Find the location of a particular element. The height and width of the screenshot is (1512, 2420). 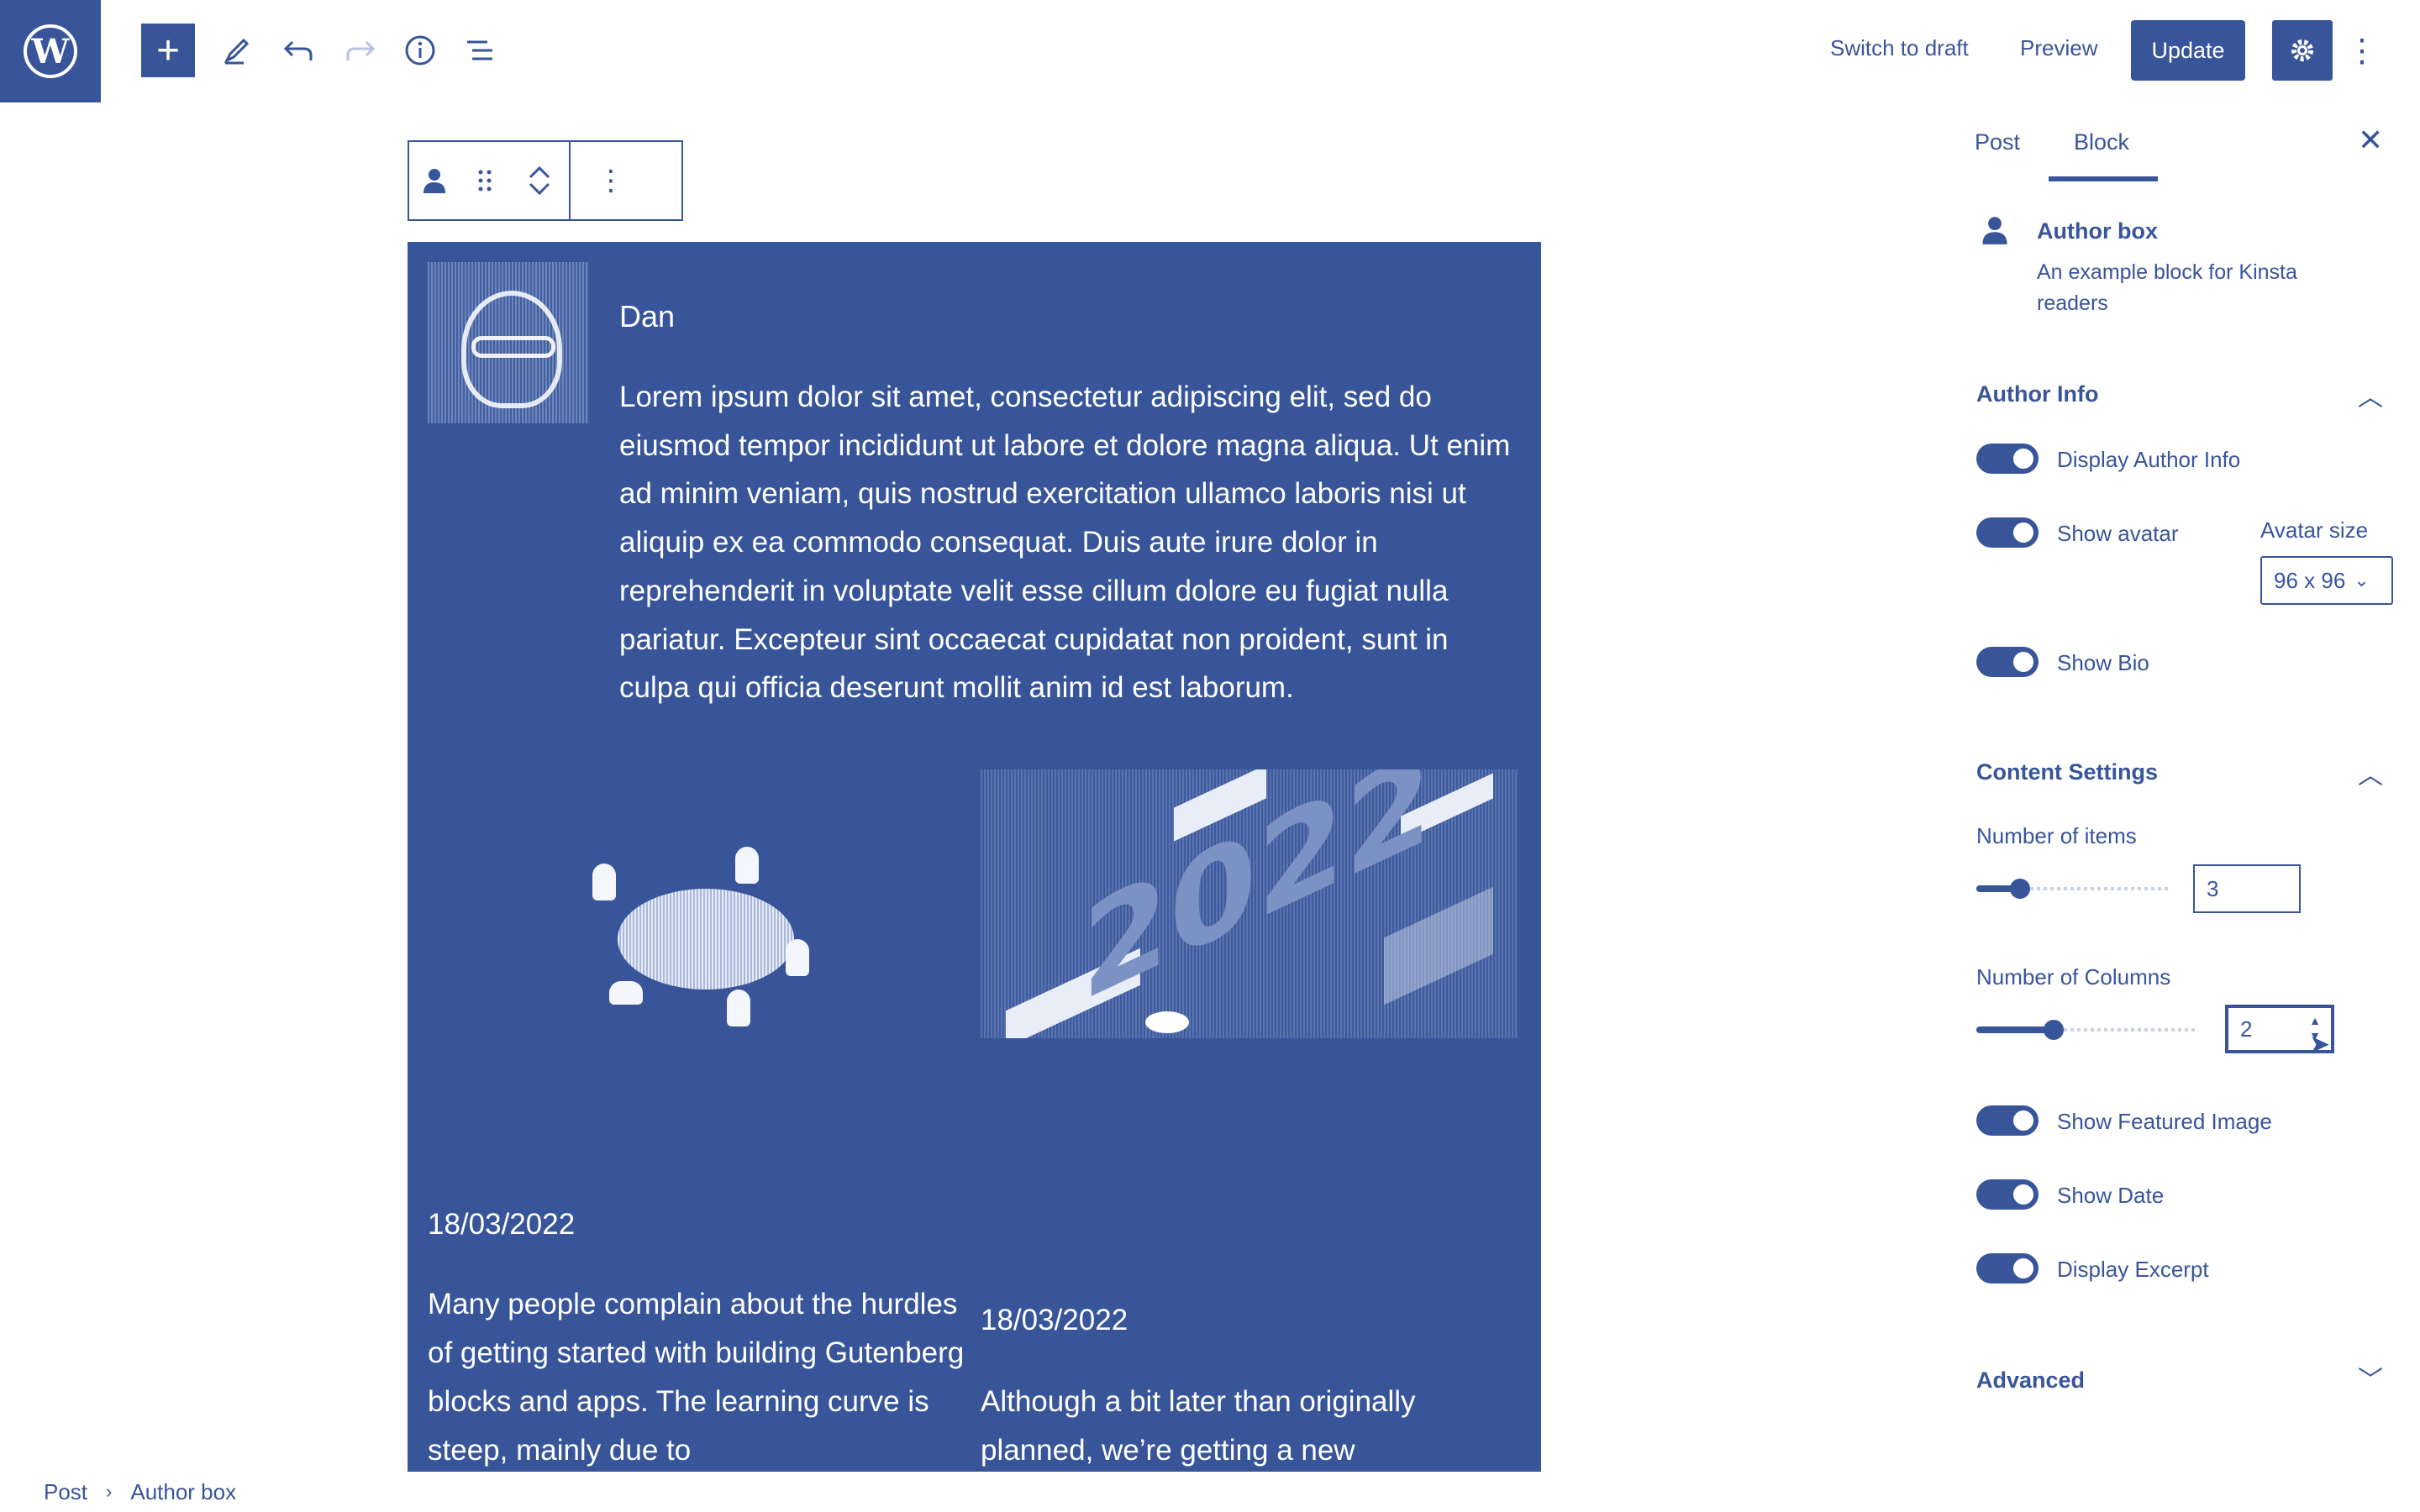

move-up-icon is located at coordinates (539, 172).